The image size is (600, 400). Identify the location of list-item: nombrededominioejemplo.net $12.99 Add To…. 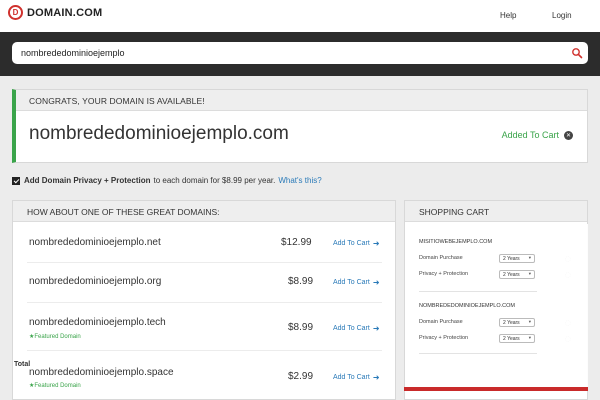
(204, 243).